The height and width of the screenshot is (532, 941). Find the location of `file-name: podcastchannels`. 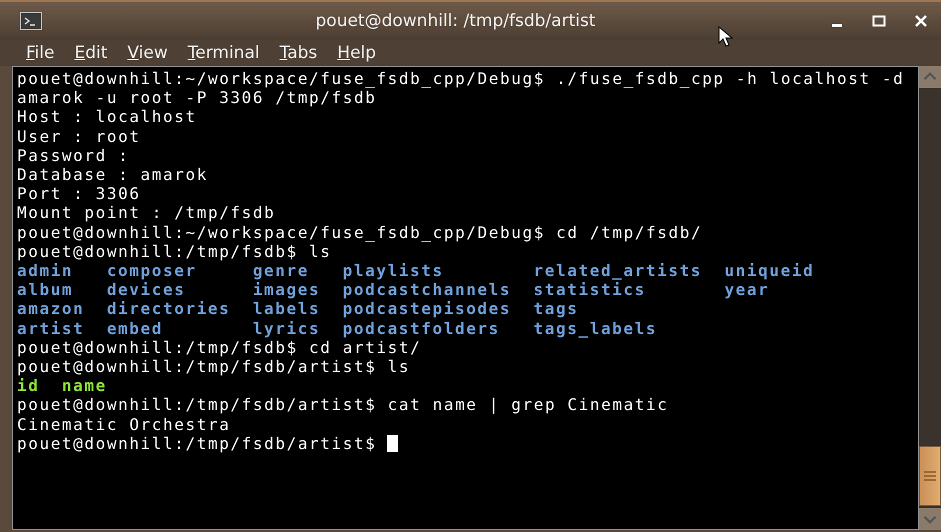

file-name: podcastchannels is located at coordinates (427, 290).